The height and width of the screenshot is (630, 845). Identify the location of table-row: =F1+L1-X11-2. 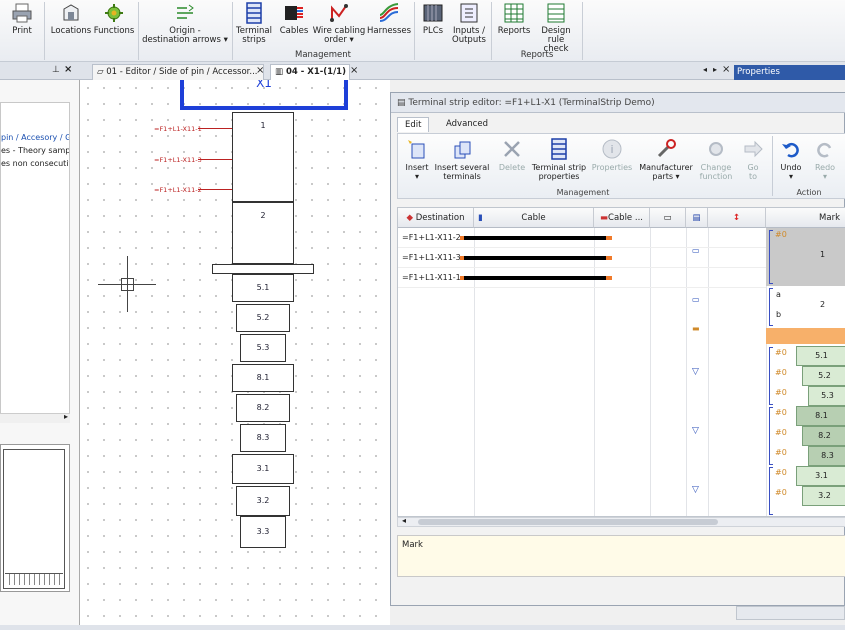
(582, 238).